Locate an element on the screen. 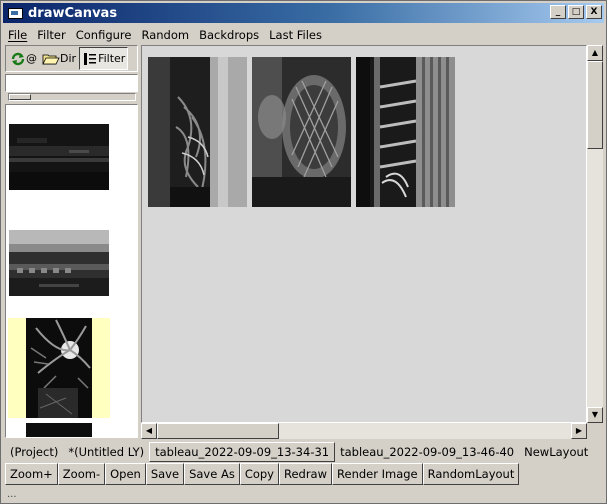 This screenshot has width=607, height=504. slider-thumb is located at coordinates (20, 97).